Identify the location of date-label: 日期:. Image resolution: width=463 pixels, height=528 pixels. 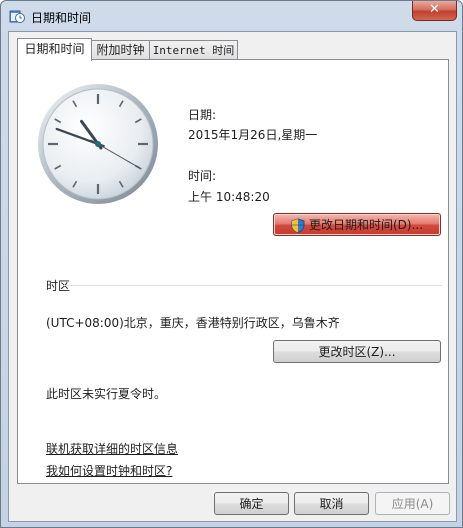
(202, 115).